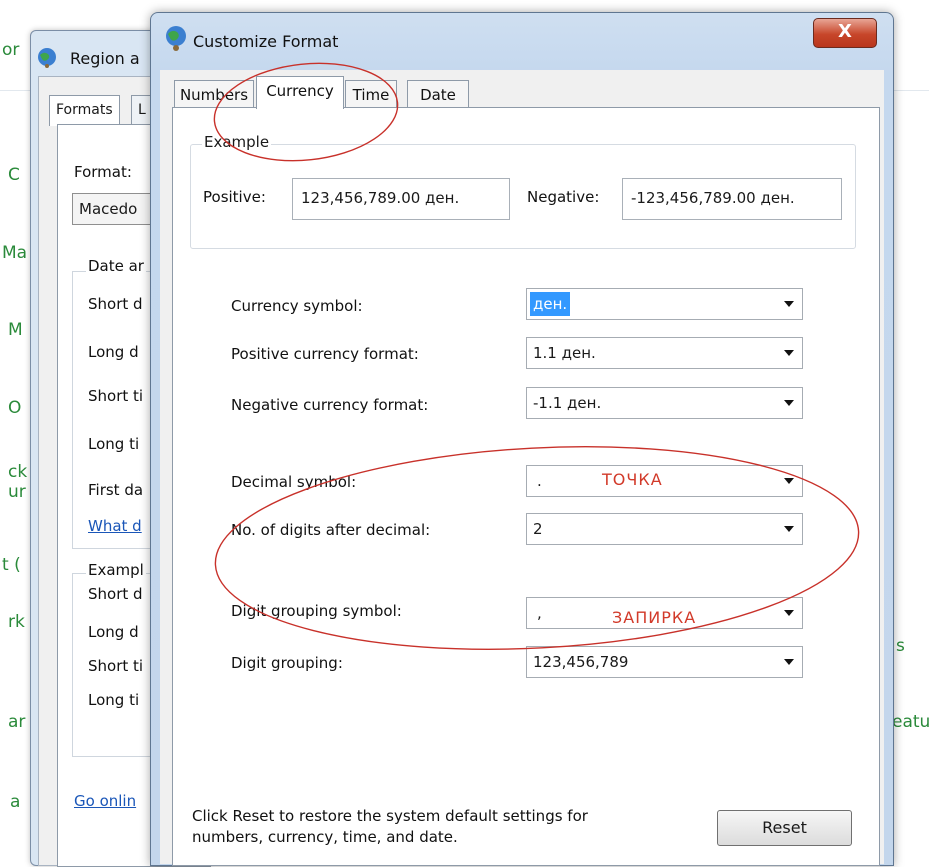 Image resolution: width=929 pixels, height=867 pixels. I want to click on bg-right-text-1: s, so click(900, 646).